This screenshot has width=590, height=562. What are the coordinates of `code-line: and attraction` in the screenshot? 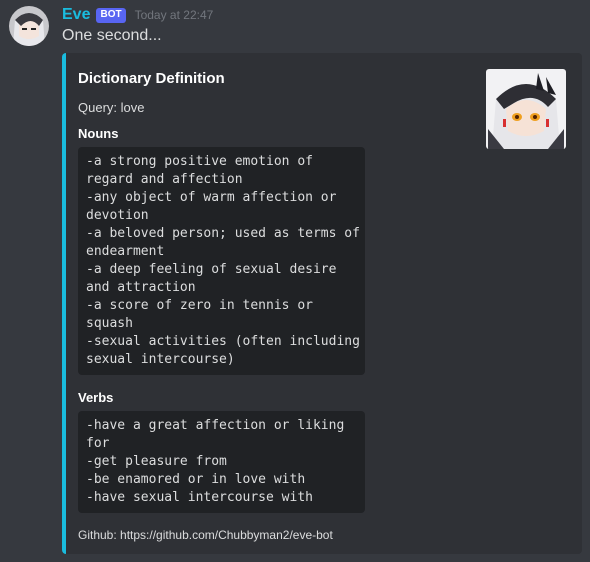 It's located at (141, 287).